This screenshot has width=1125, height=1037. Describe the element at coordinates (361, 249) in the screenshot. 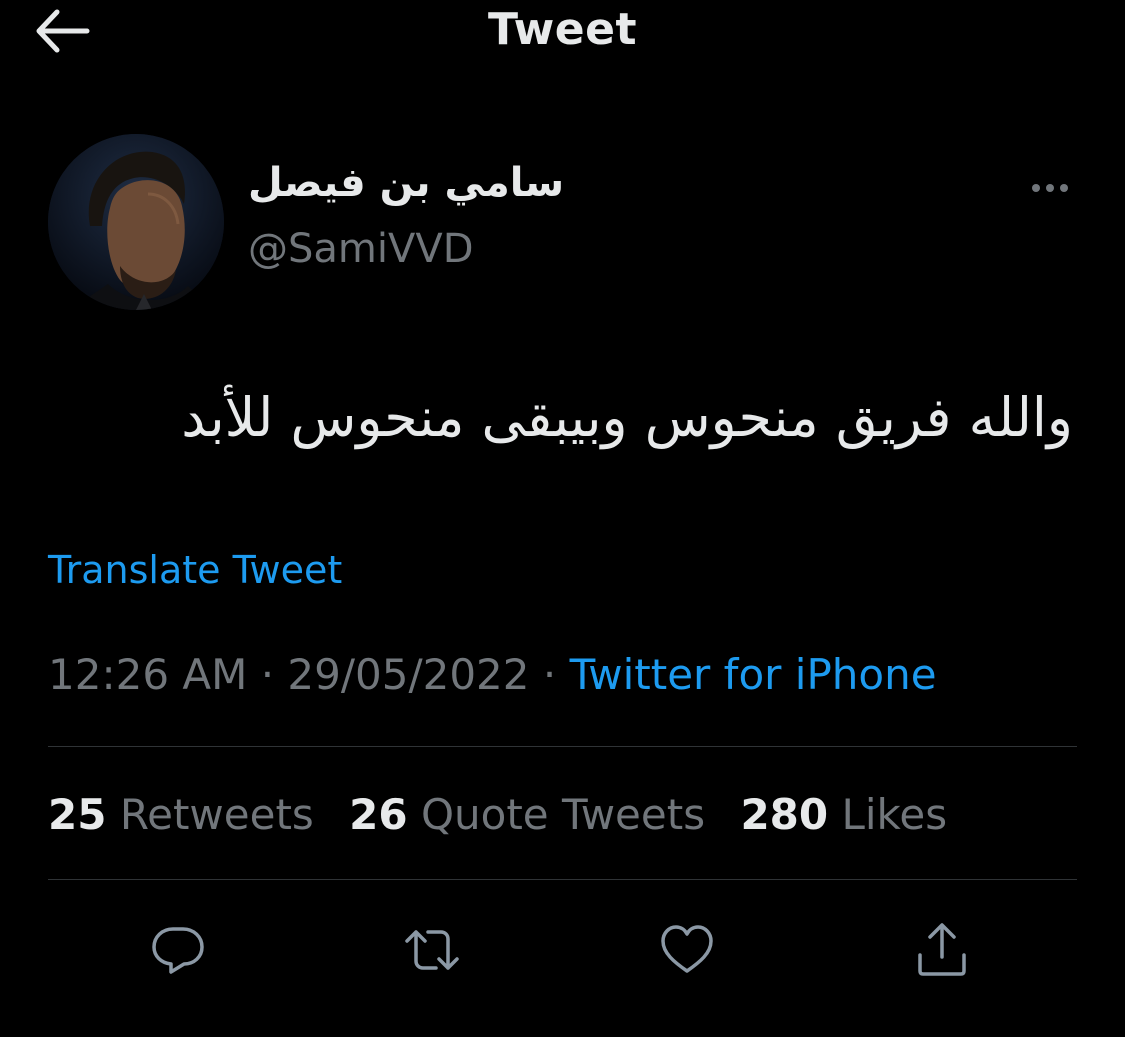

I see `user-handle: @SamiVVD` at that location.